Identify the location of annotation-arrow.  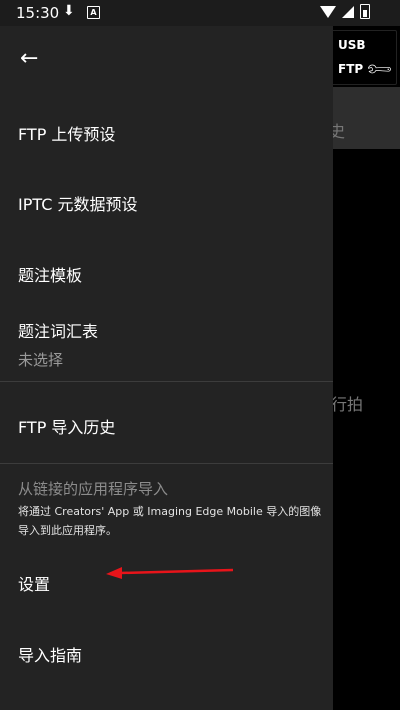
(170, 573).